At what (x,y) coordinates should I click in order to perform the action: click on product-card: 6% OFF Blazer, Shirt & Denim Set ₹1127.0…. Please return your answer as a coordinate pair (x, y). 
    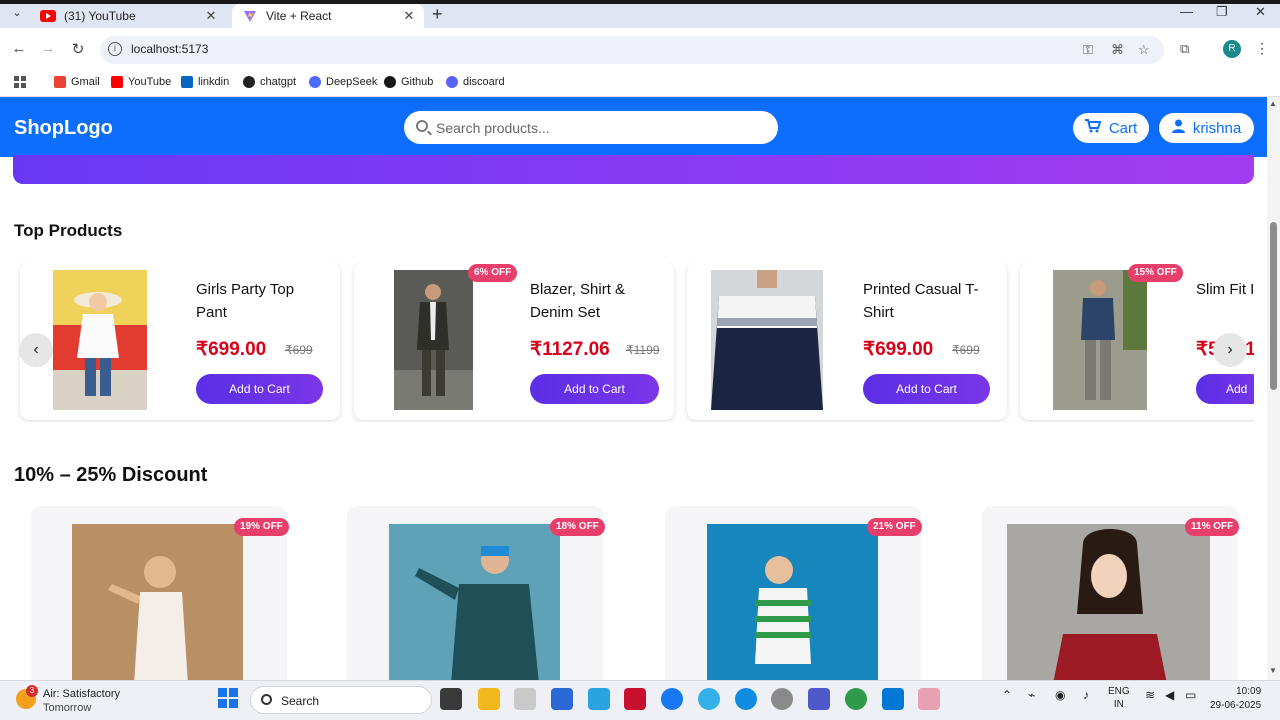
    Looking at the image, I should click on (514, 341).